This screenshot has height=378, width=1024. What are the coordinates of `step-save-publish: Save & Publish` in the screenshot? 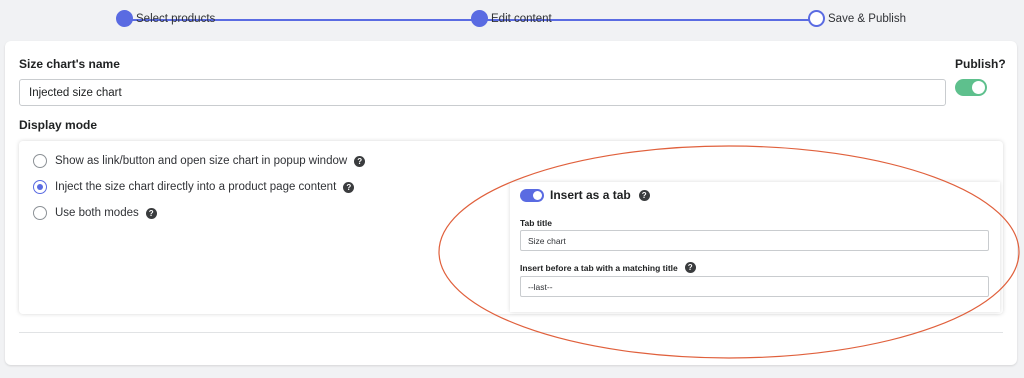 It's located at (857, 18).